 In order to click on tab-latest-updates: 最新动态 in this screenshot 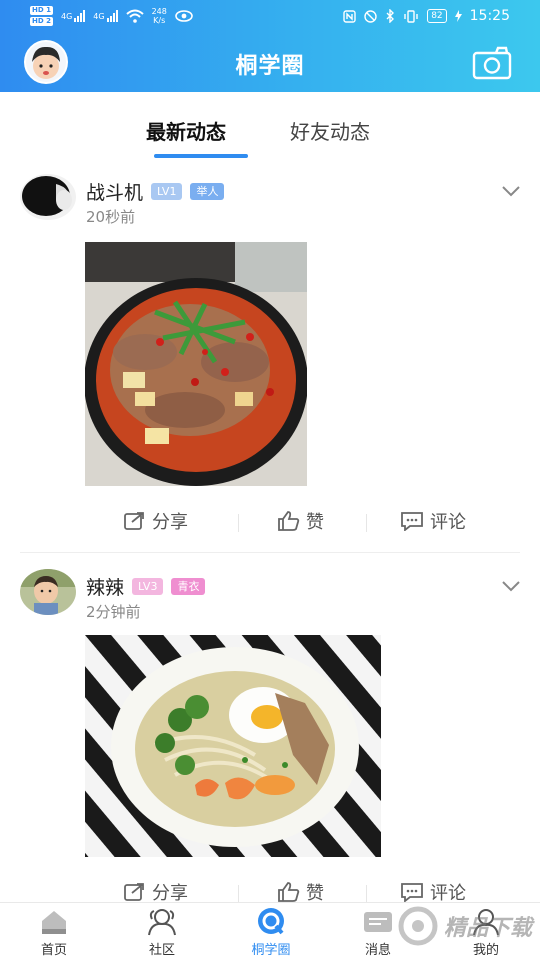, I will do `click(186, 130)`.